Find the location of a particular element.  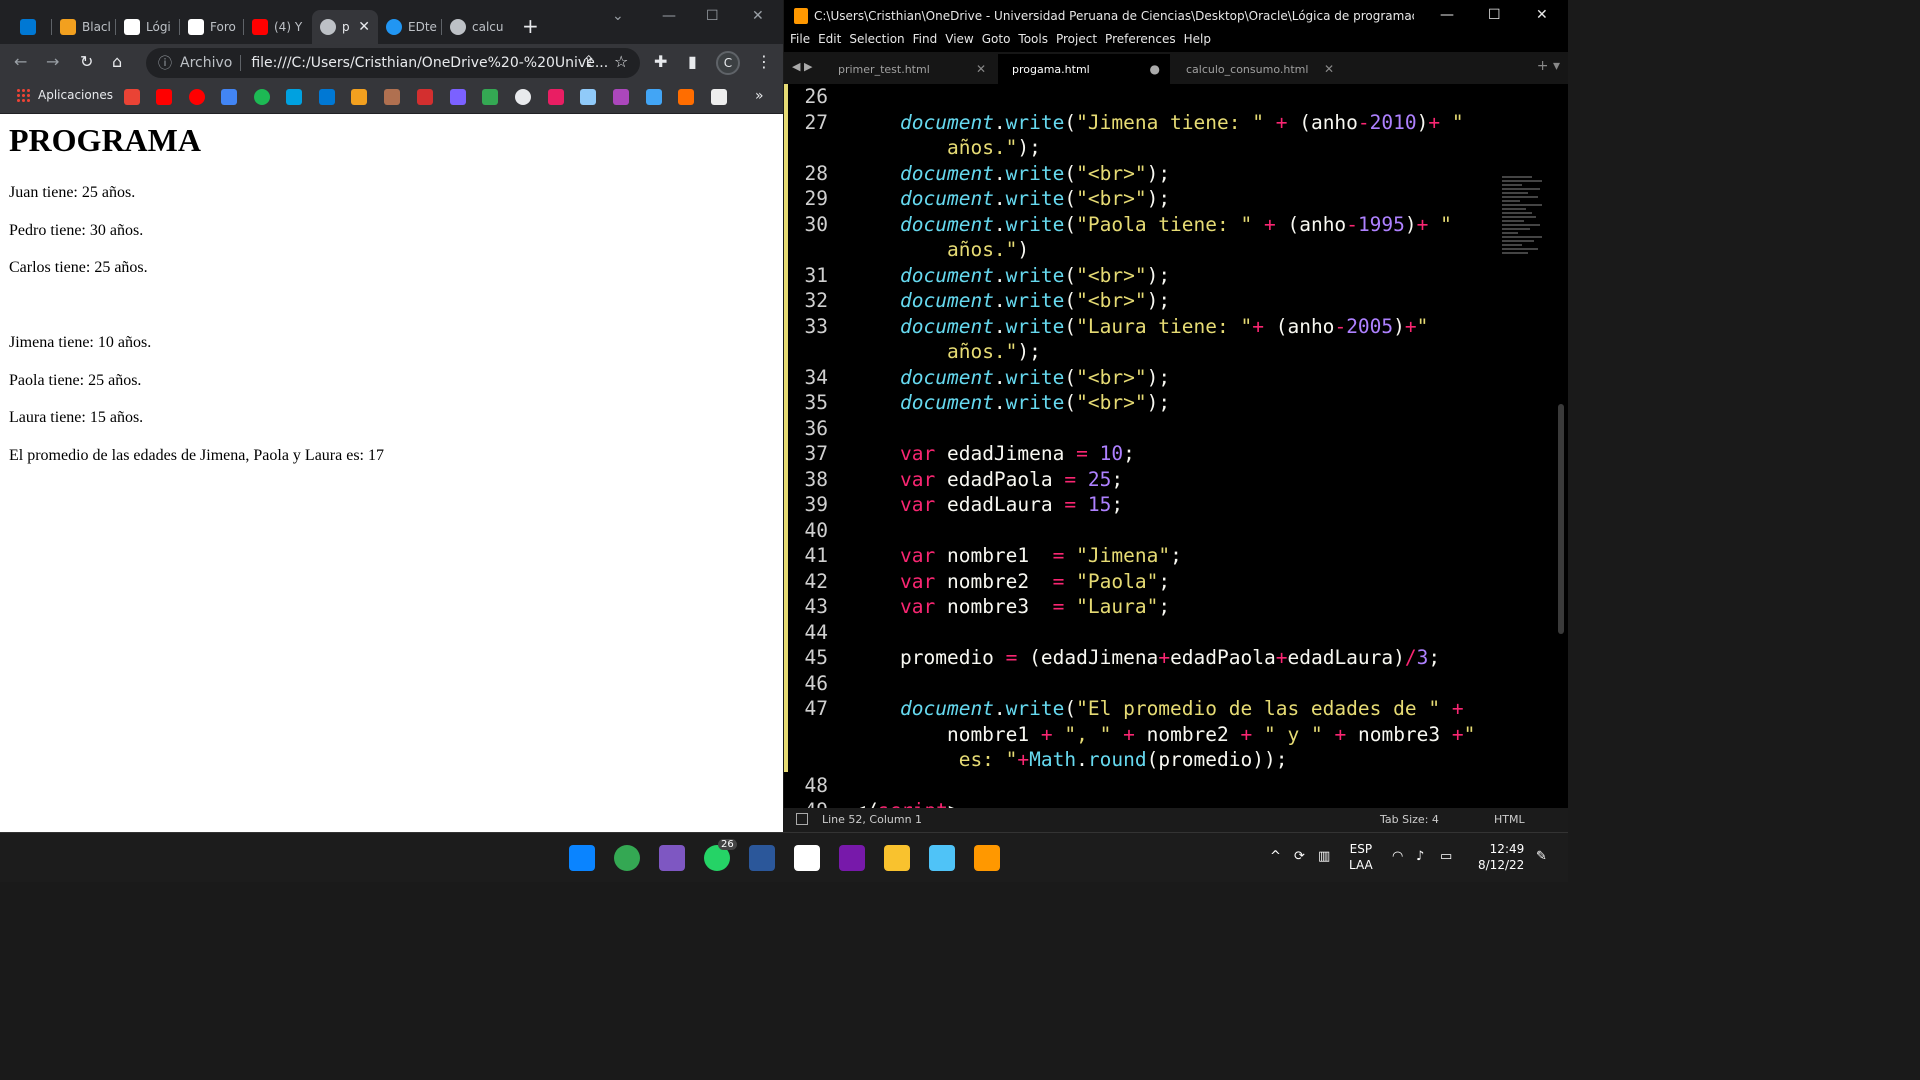

side-panel-icon: ▮ is located at coordinates (692, 61).